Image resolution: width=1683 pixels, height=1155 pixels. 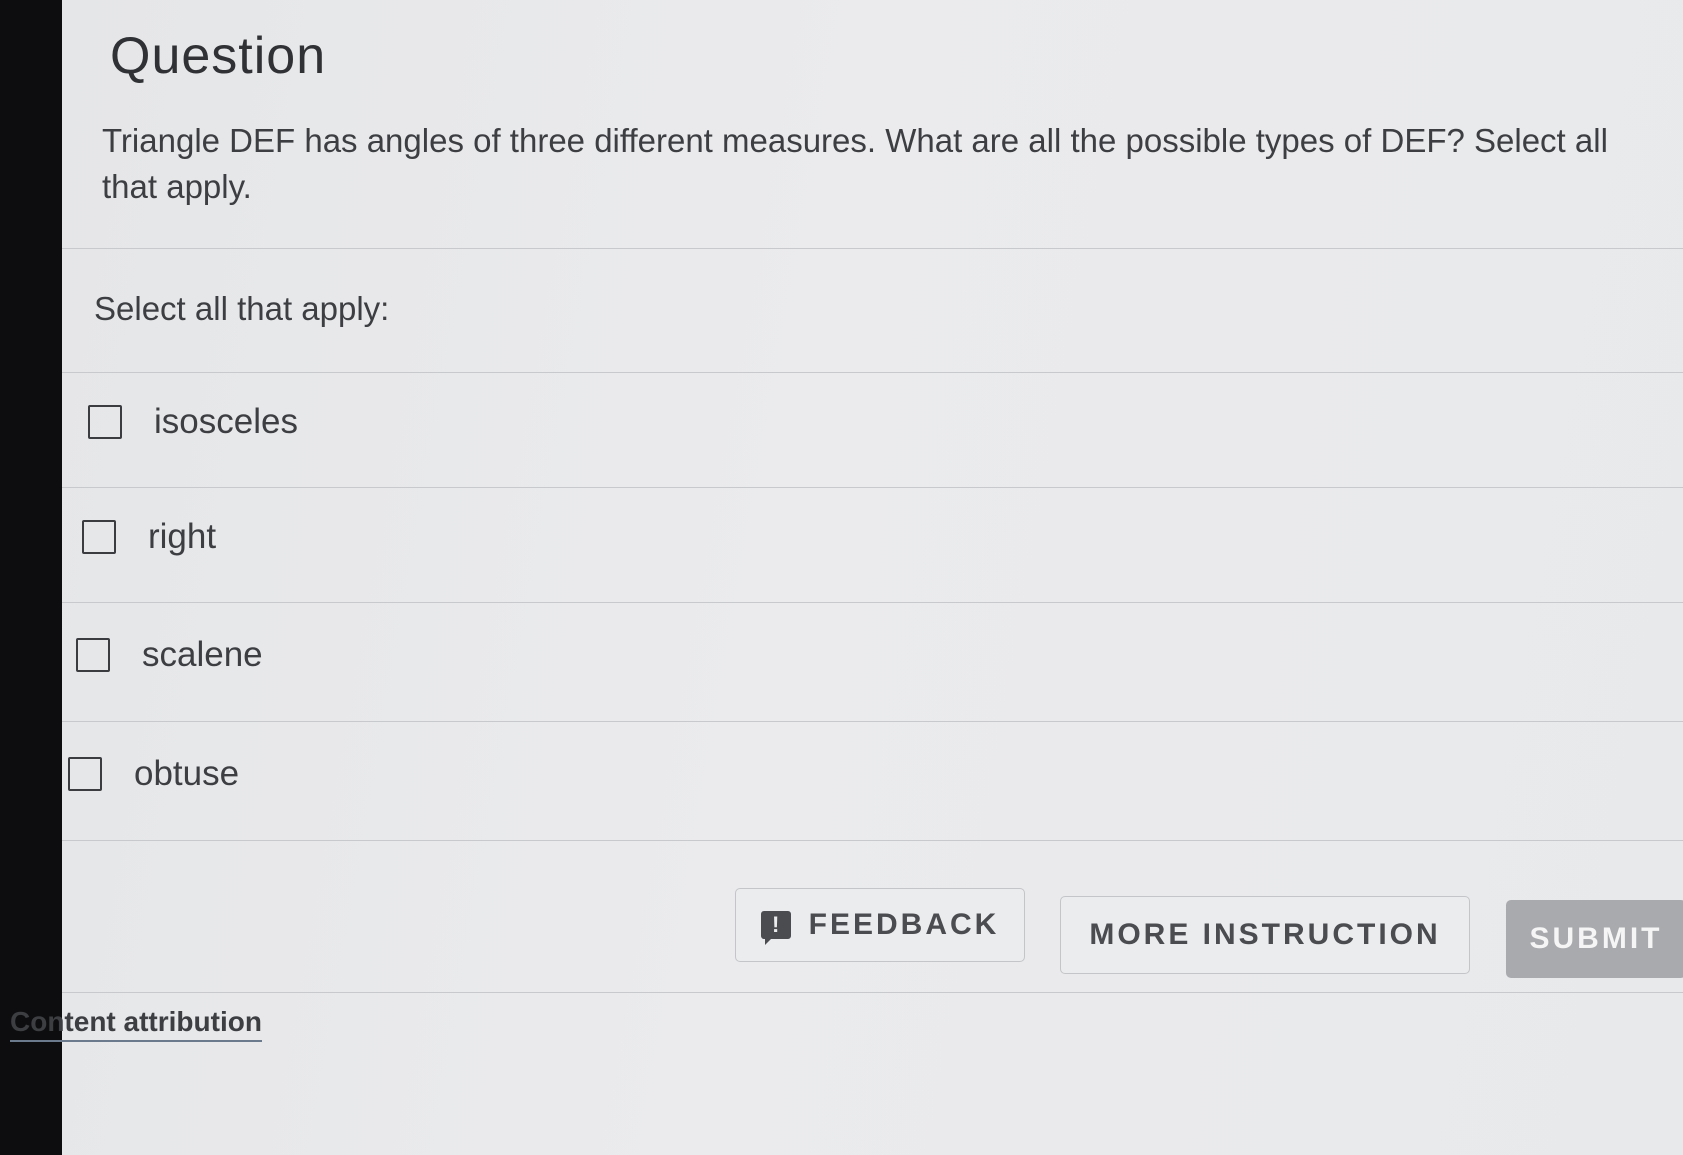 I want to click on feedback-icon: !, so click(x=775, y=928).